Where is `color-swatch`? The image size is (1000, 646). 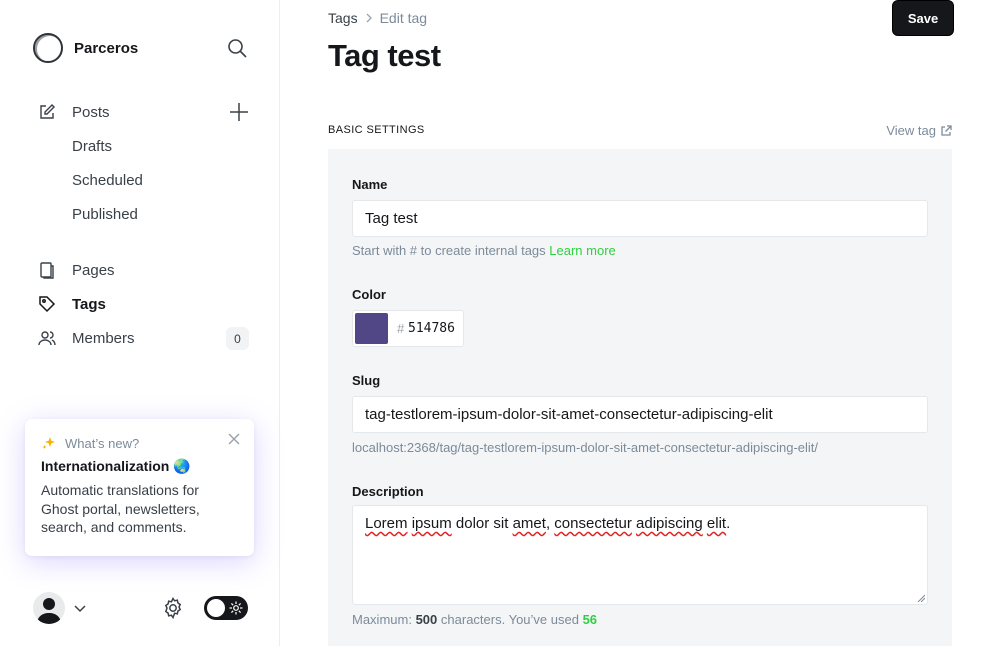 color-swatch is located at coordinates (371, 328).